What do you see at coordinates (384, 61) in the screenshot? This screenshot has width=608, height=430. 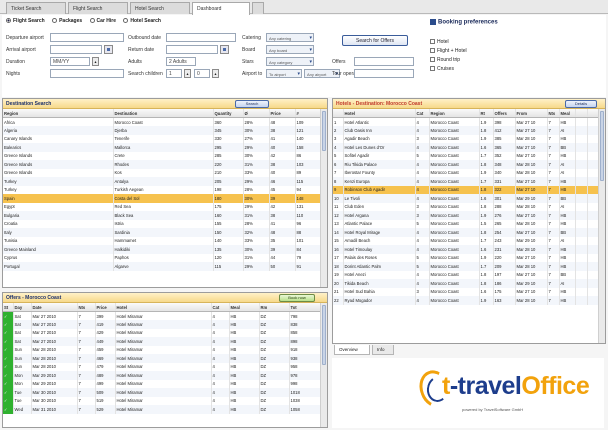 I see `offers-input` at bounding box center [384, 61].